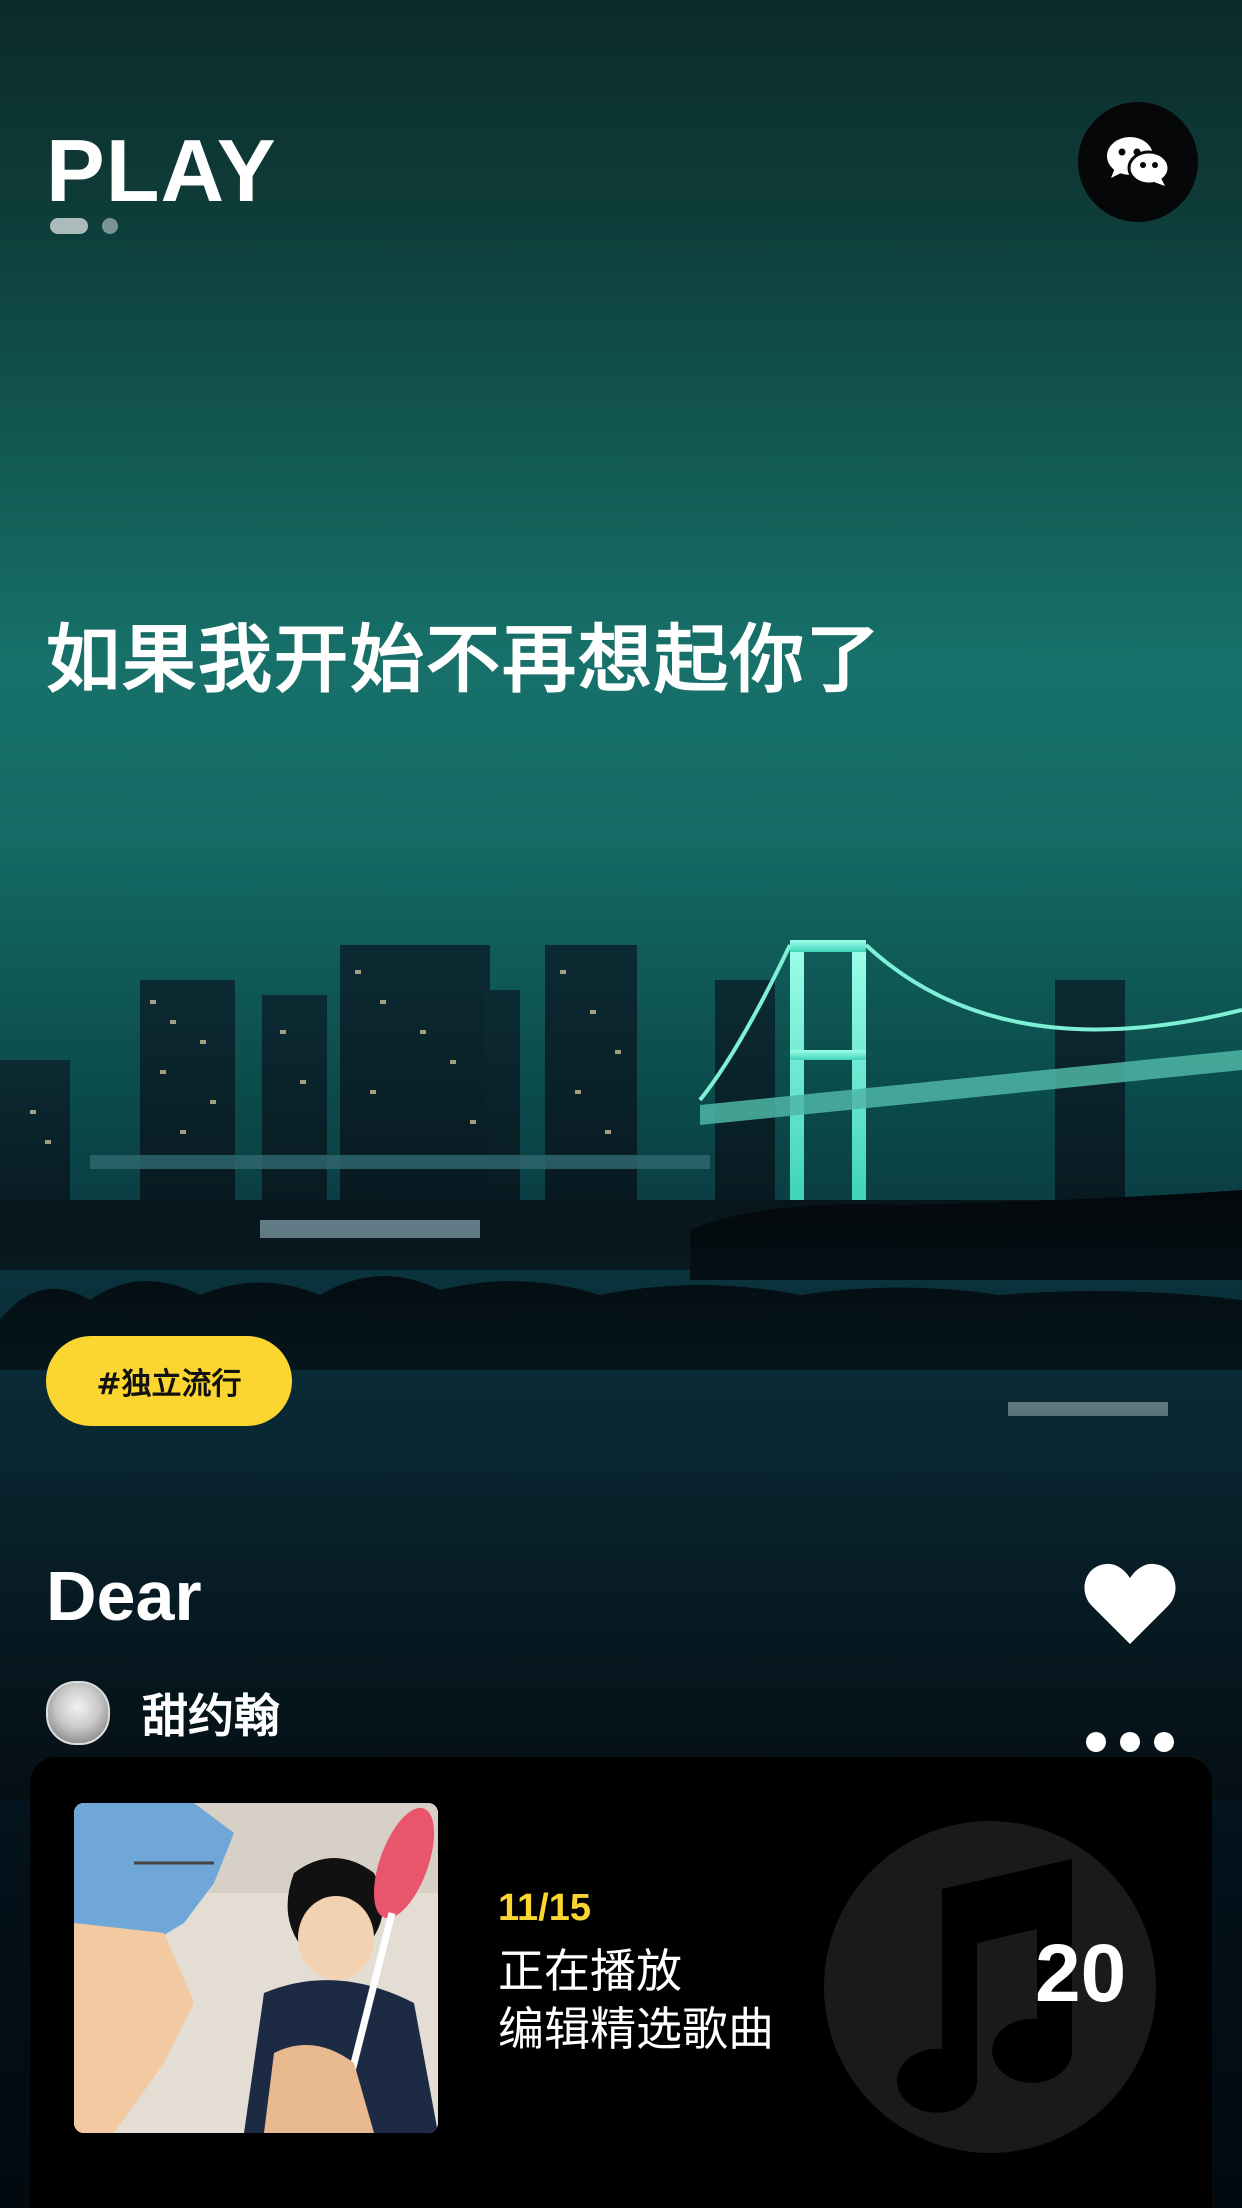 The height and width of the screenshot is (2208, 1242). I want to click on album-cover-art, so click(256, 1968).